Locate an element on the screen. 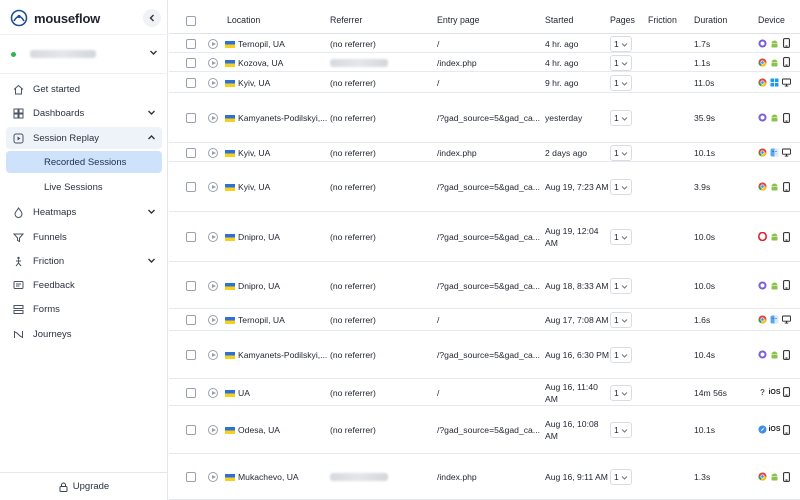 Image resolution: width=800 pixels, height=500 pixels. nav-forms: Forms is located at coordinates (84, 309).